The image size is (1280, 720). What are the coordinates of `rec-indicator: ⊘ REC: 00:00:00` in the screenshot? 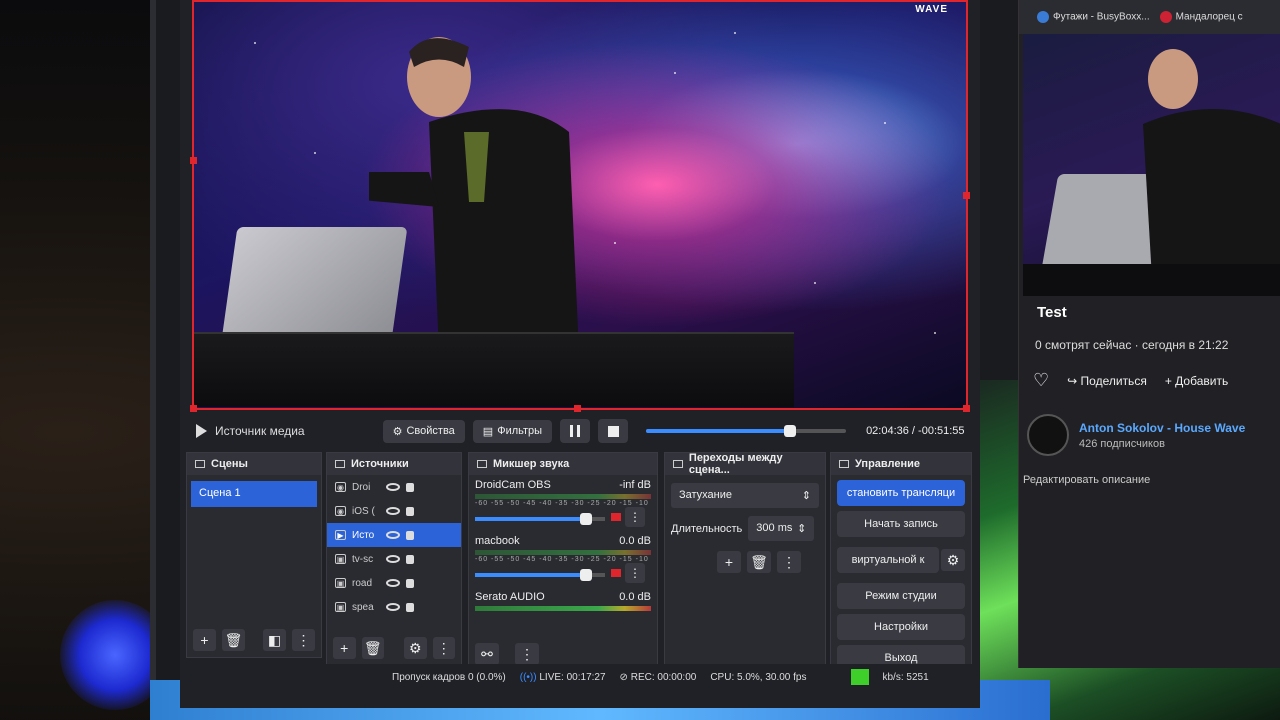 It's located at (658, 677).